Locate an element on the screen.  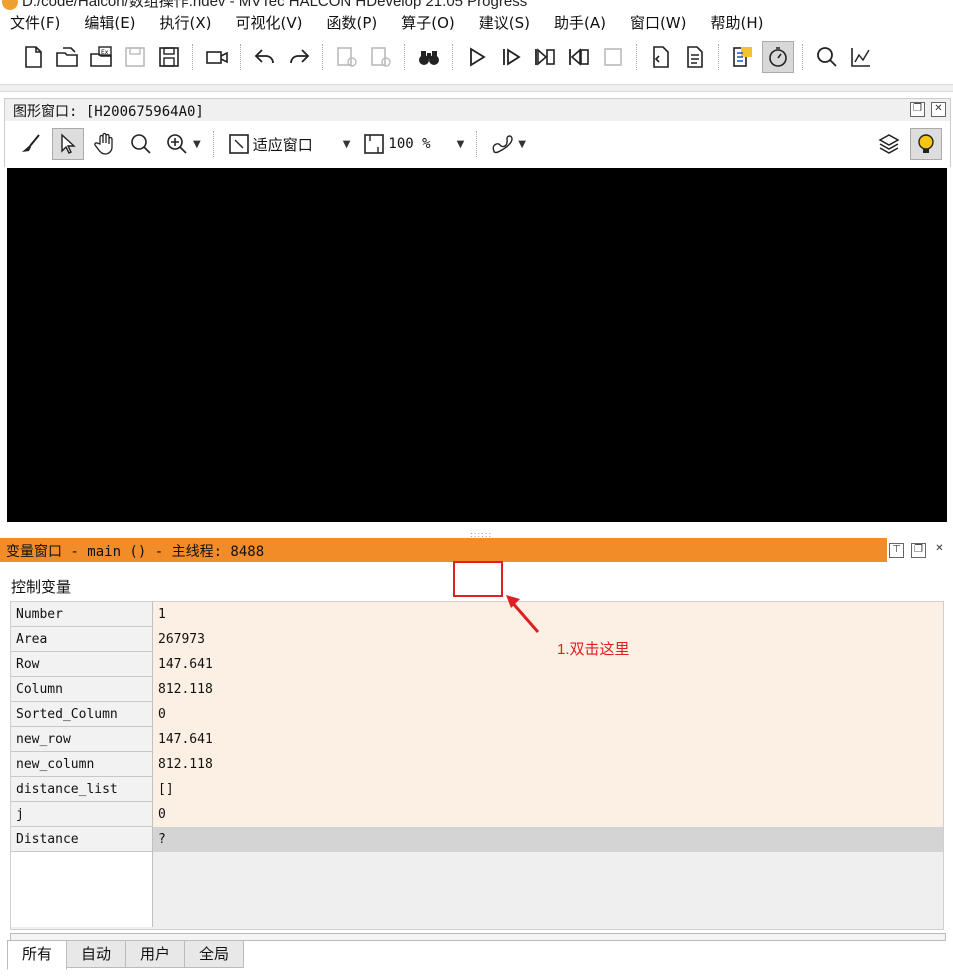
tab-auto: 自动 is located at coordinates (96, 954).